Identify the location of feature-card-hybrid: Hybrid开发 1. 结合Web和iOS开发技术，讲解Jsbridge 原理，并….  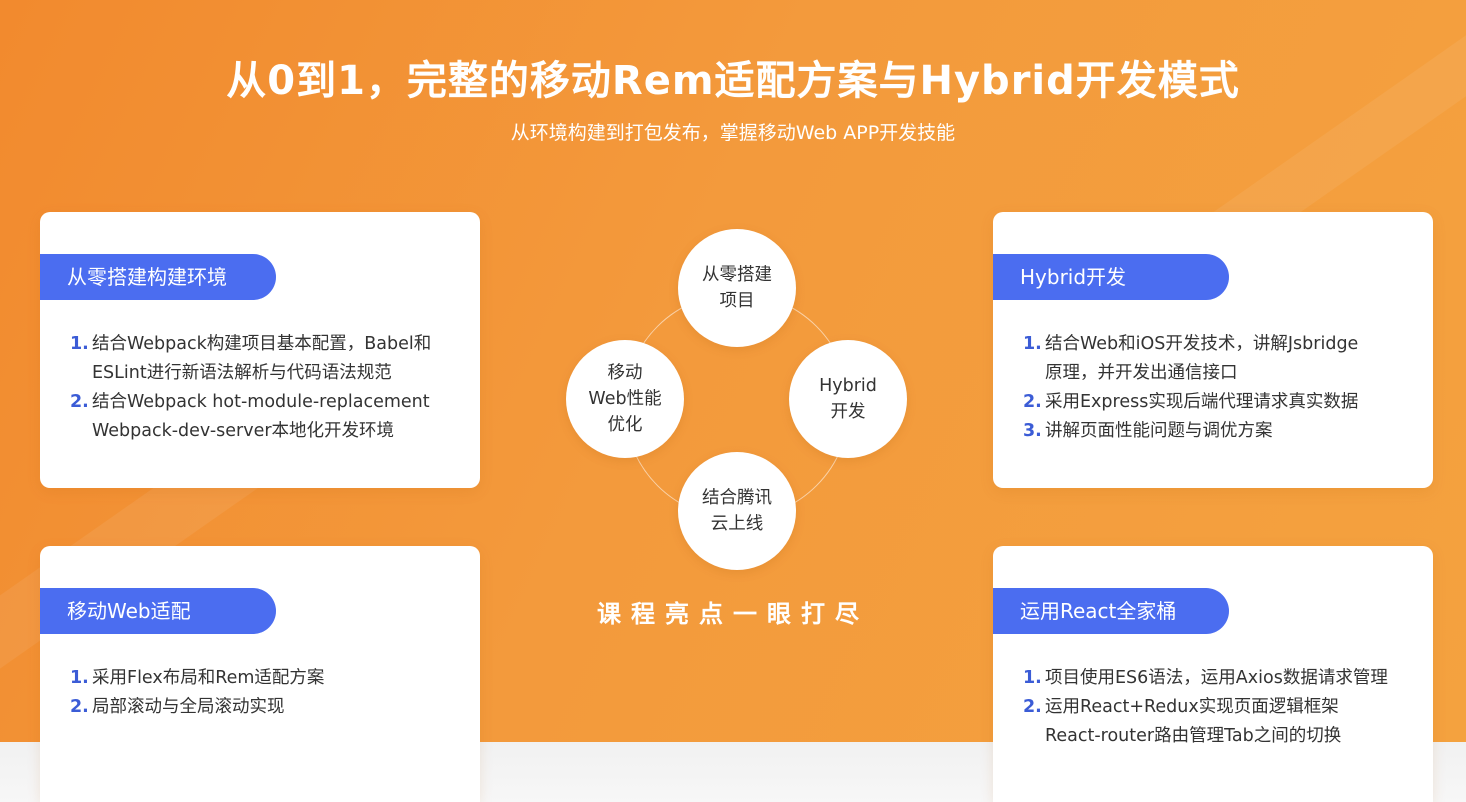
(1213, 350).